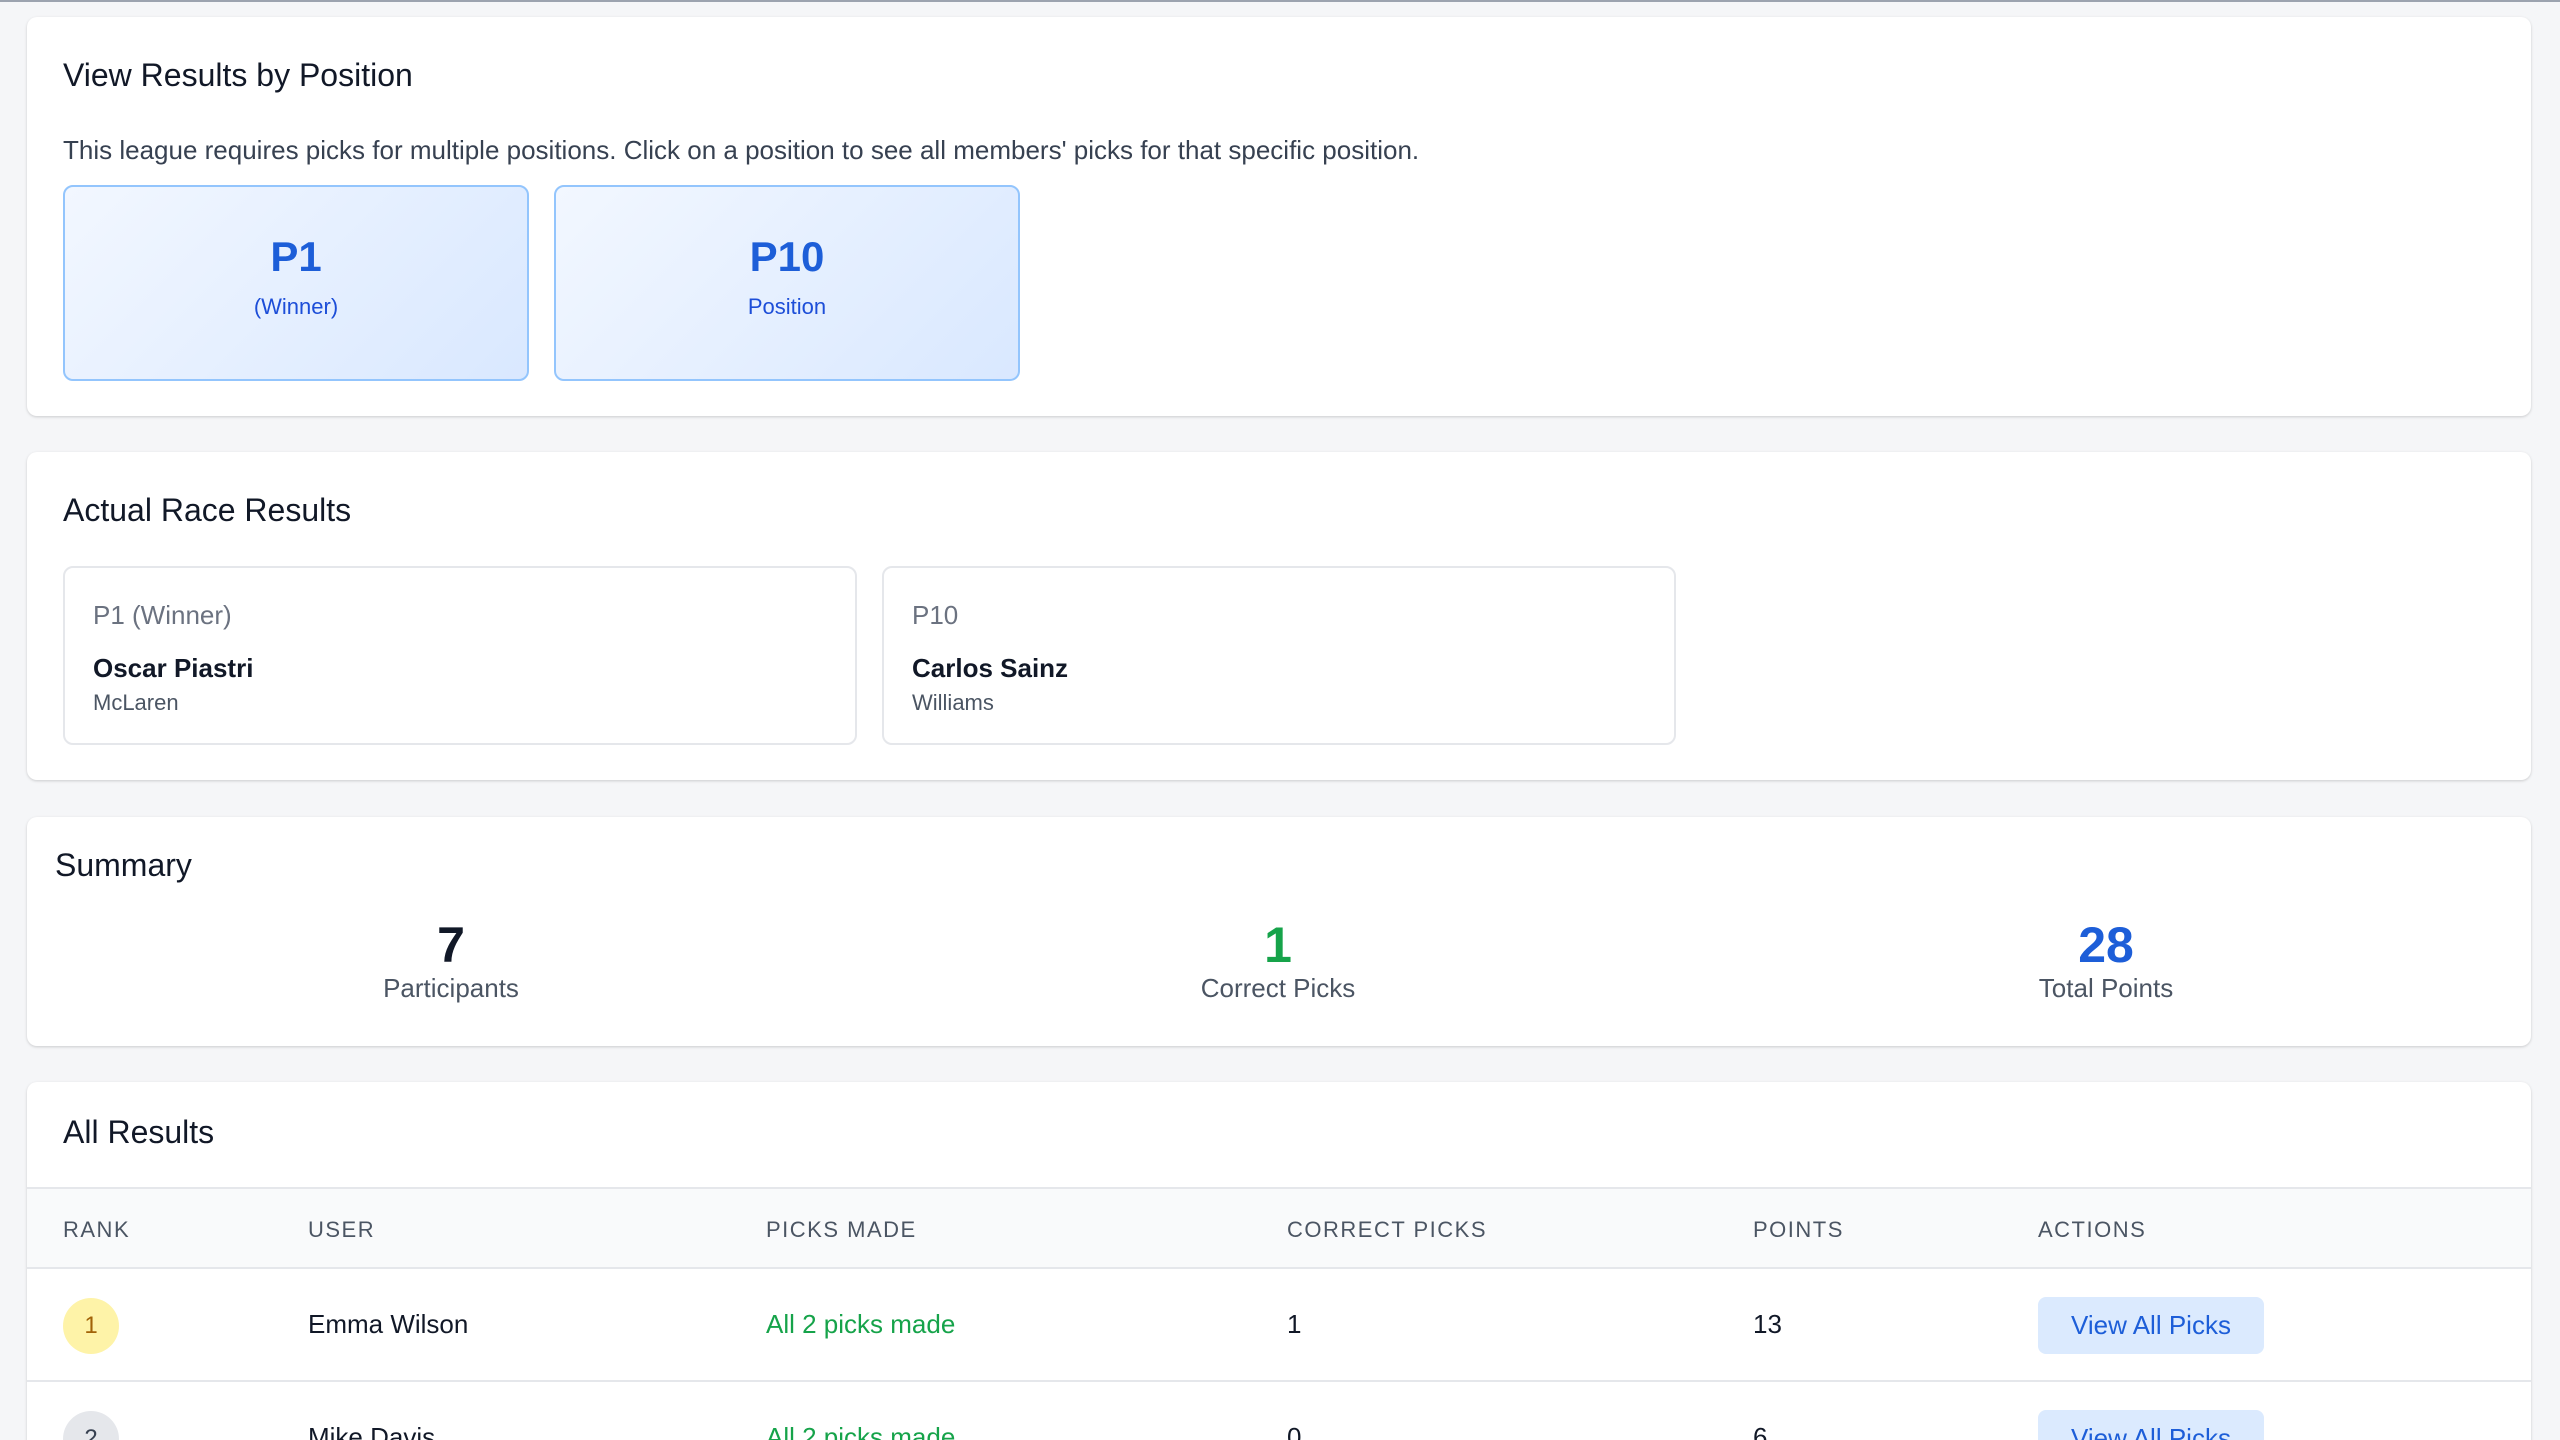  Describe the element at coordinates (1767, 1324) in the screenshot. I see `points-value: 13` at that location.